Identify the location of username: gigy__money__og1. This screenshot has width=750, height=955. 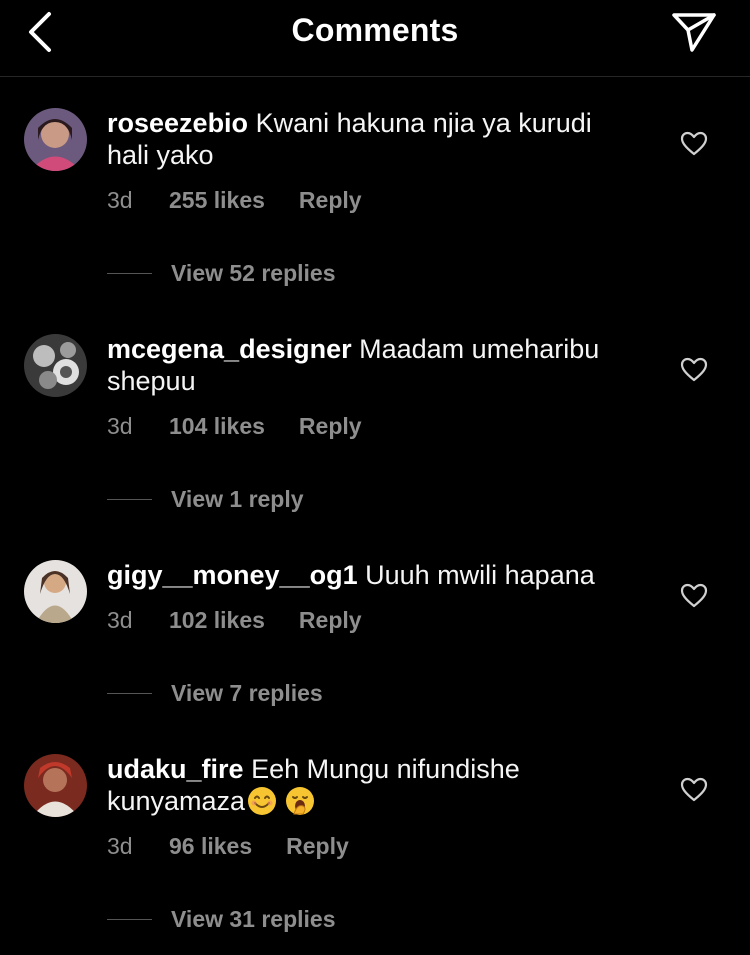
(232, 575).